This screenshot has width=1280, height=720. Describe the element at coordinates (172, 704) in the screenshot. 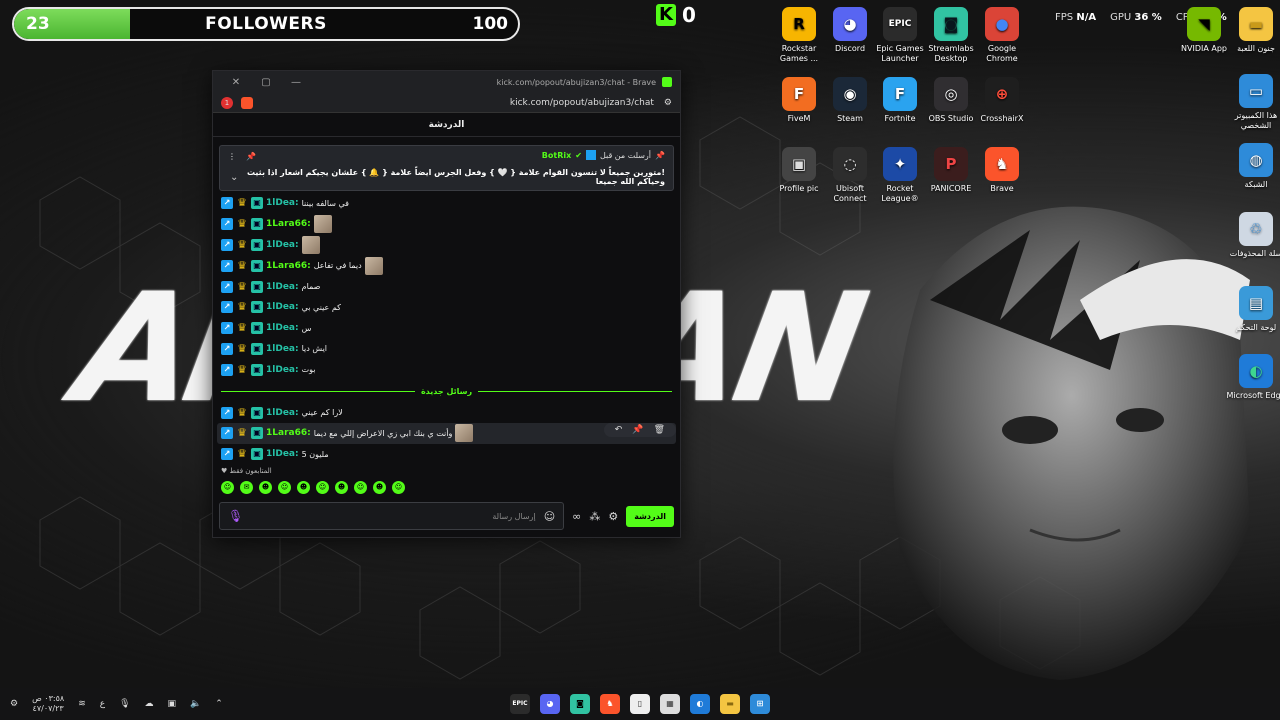

I see `display-icon: ▣` at that location.